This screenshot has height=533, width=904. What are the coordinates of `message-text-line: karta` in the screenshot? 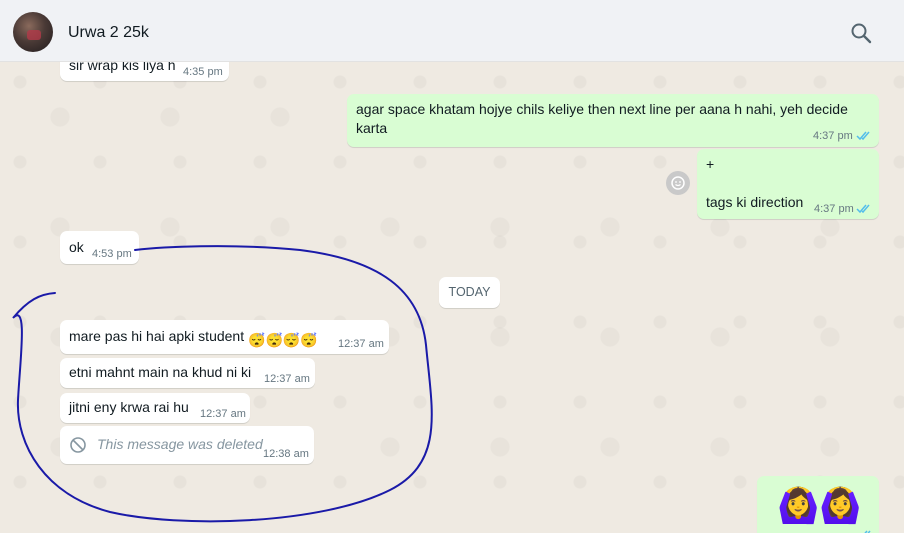 It's located at (372, 128).